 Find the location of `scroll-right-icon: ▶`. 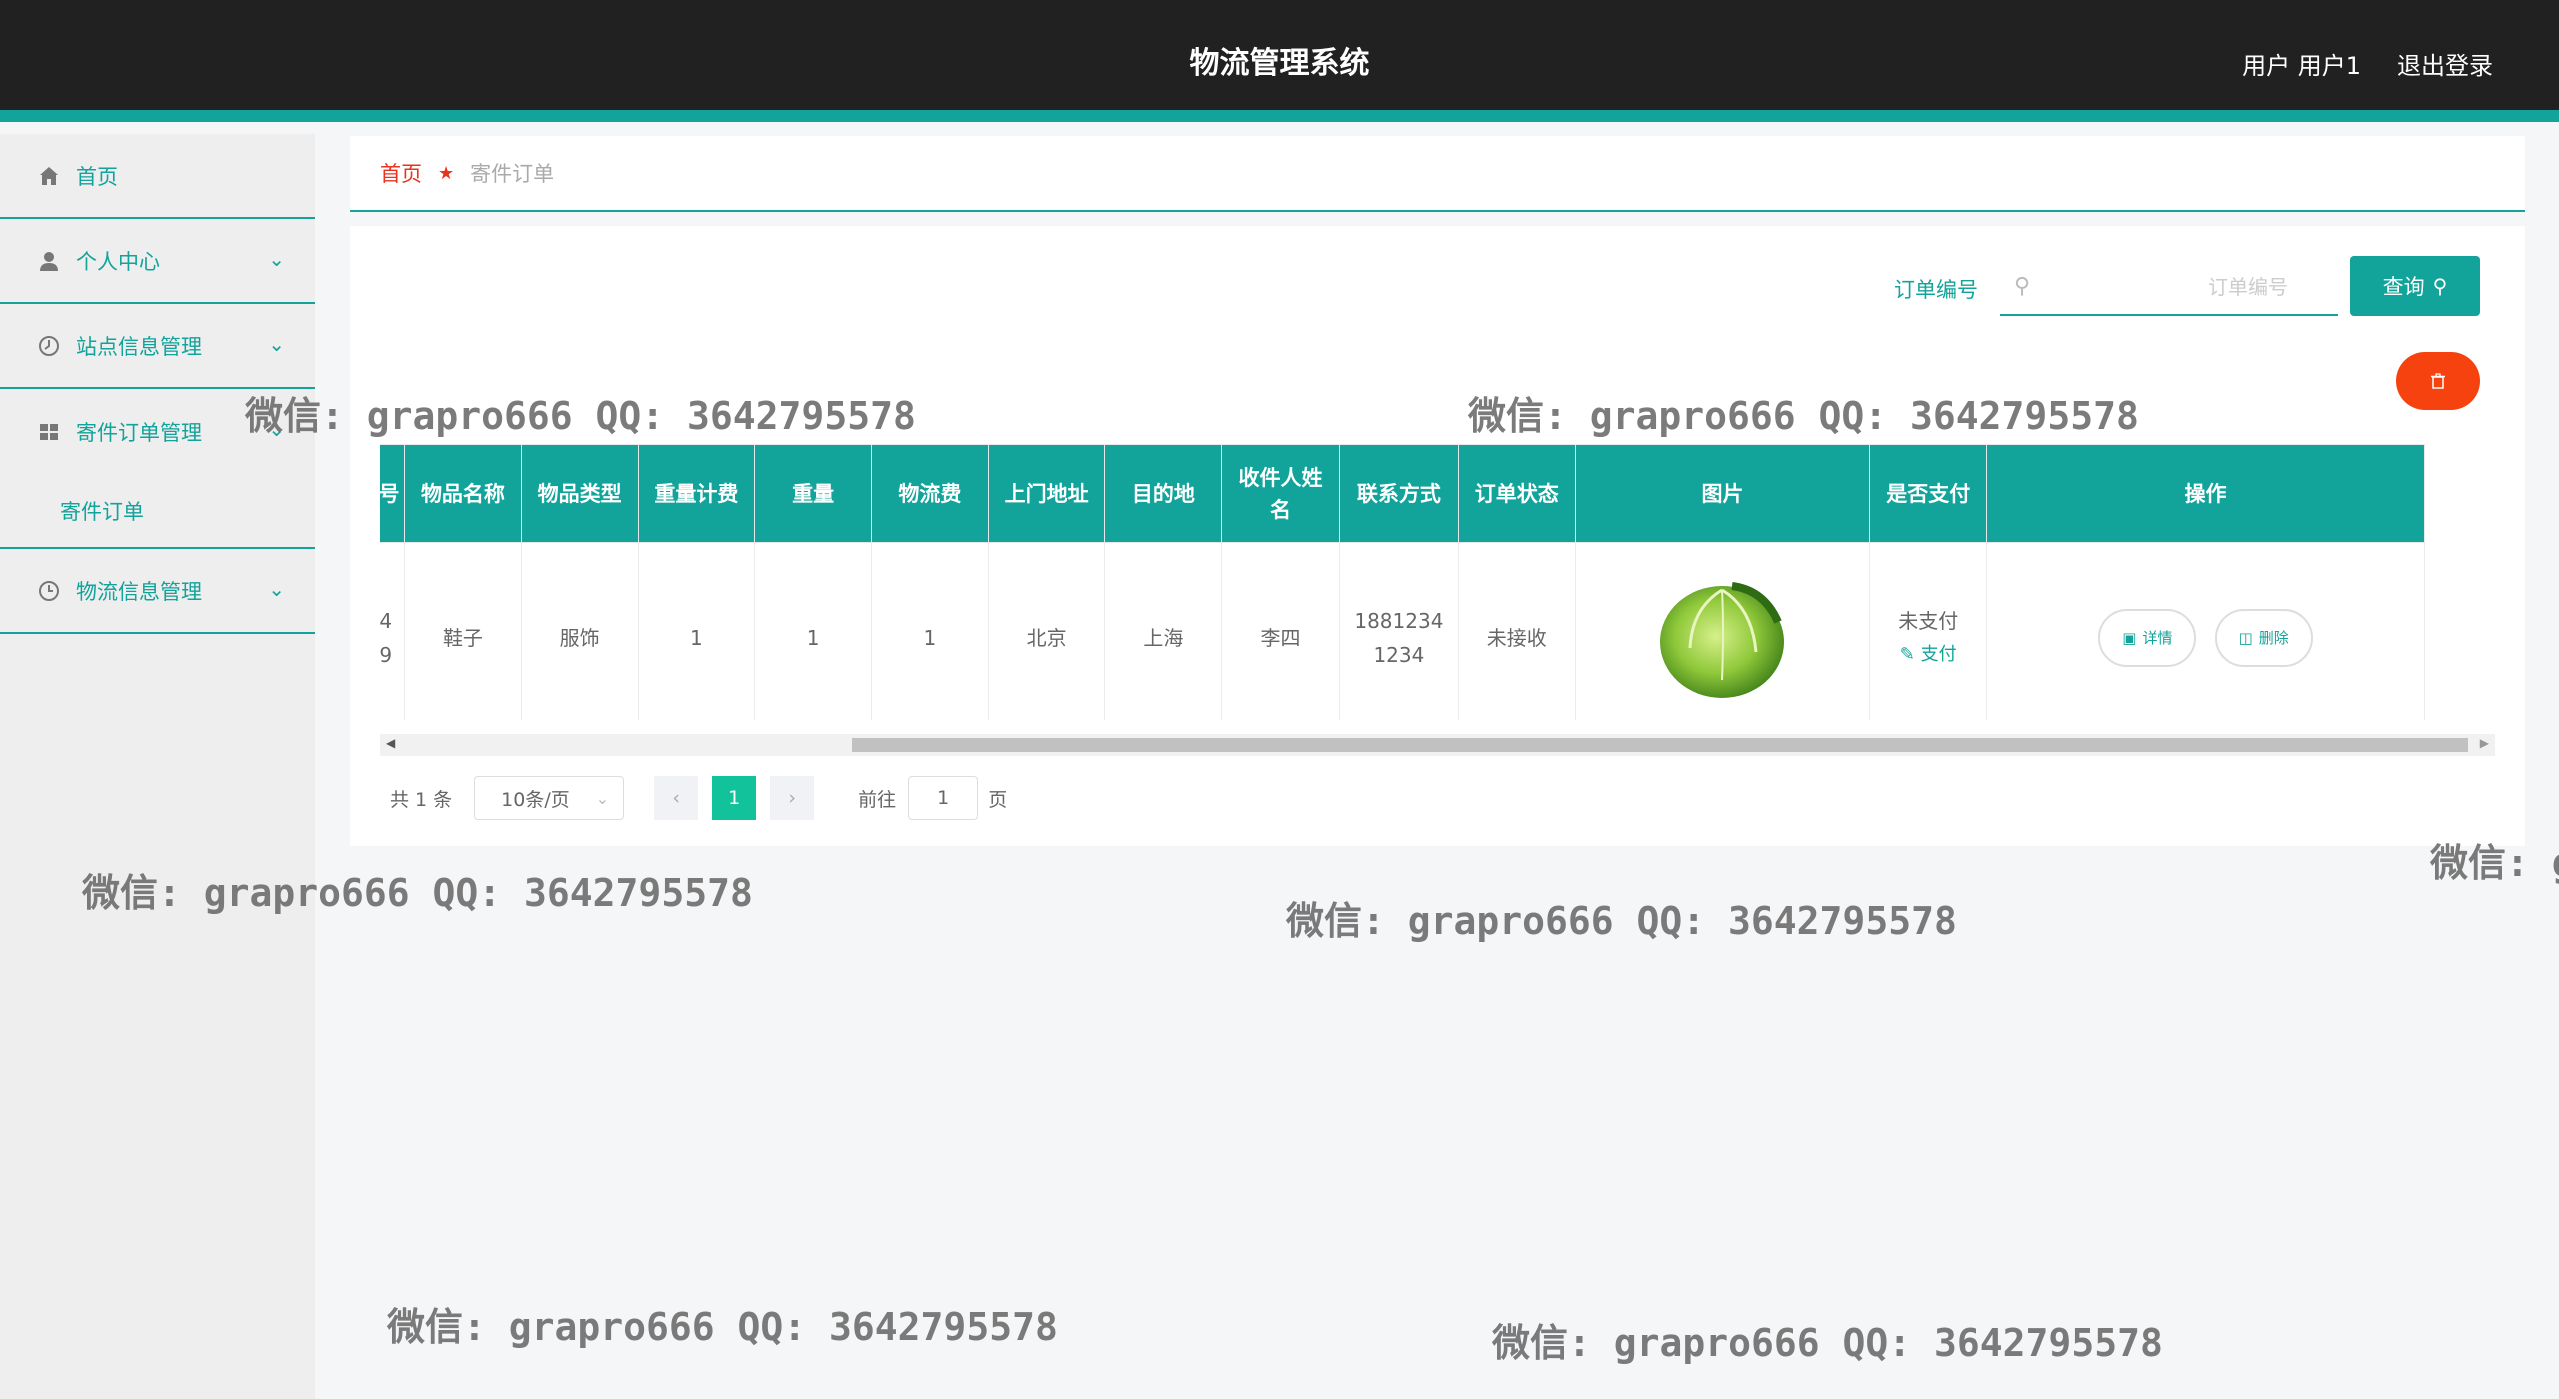

scroll-right-icon: ▶ is located at coordinates (2484, 743).